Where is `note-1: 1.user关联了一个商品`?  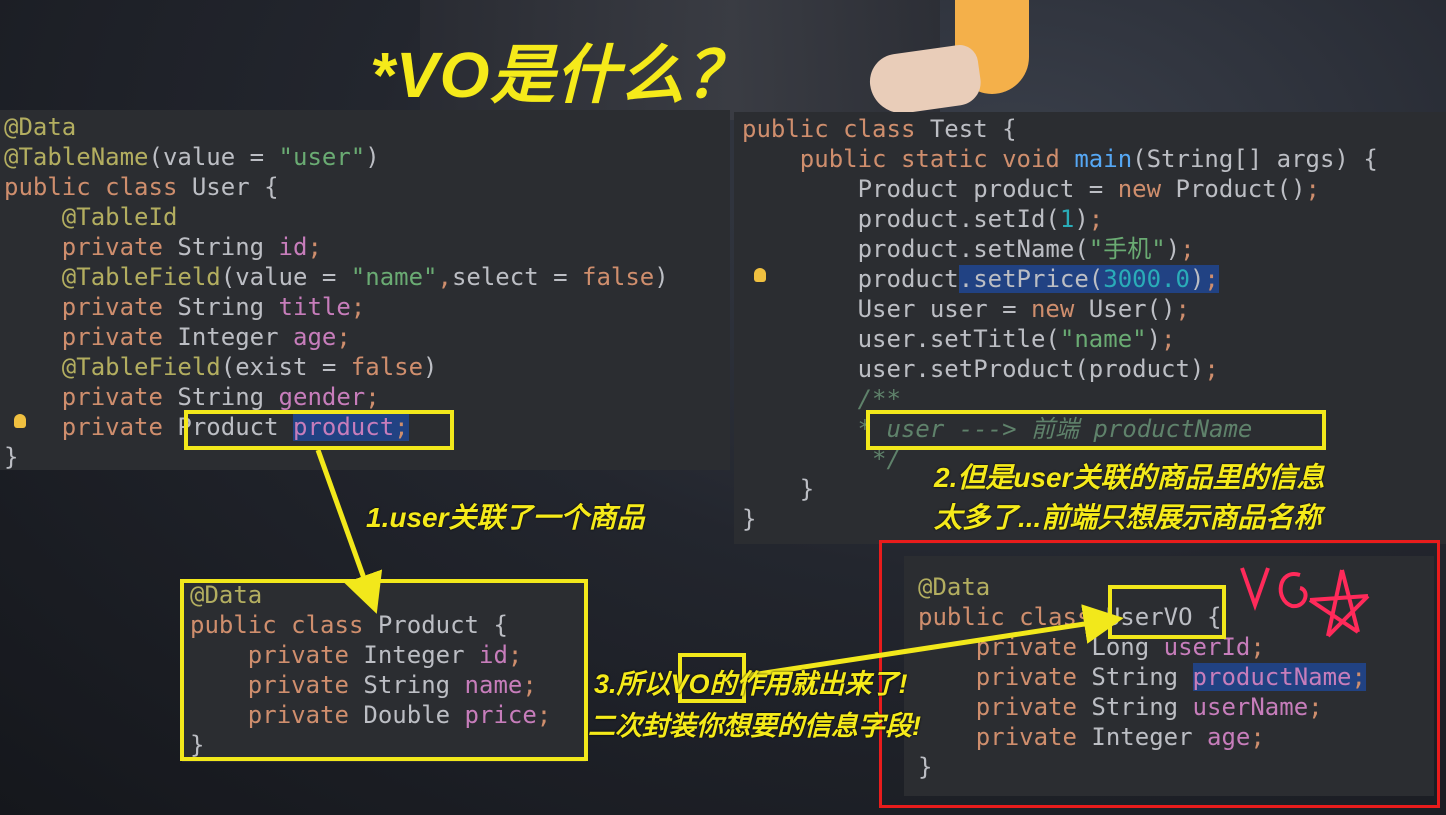 note-1: 1.user关联了一个商品 is located at coordinates (505, 517).